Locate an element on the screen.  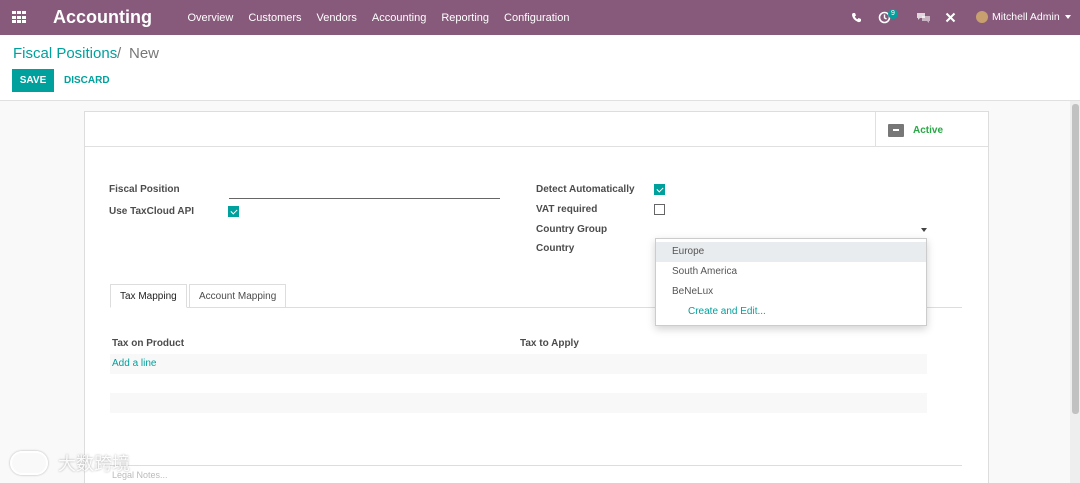
menu-reporting: Reporting is located at coordinates (465, 18).